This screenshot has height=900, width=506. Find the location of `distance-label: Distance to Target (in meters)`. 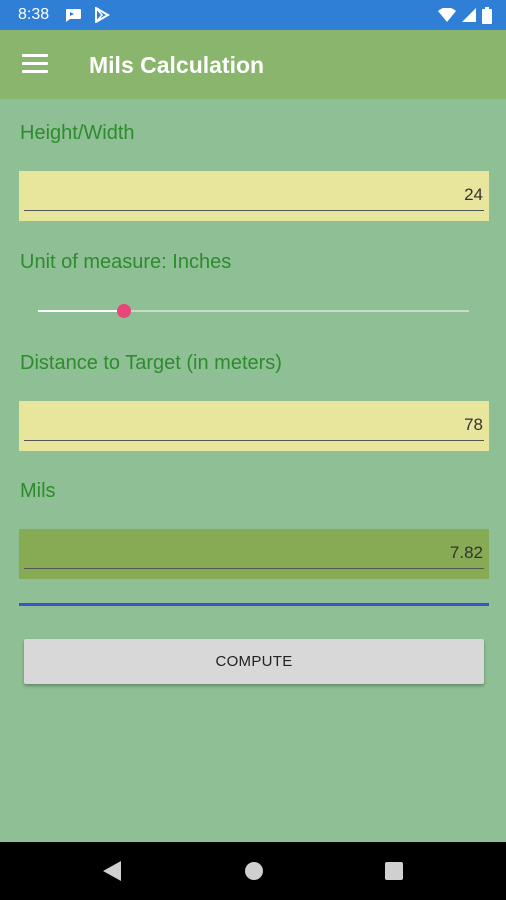

distance-label: Distance to Target (in meters) is located at coordinates (151, 363).